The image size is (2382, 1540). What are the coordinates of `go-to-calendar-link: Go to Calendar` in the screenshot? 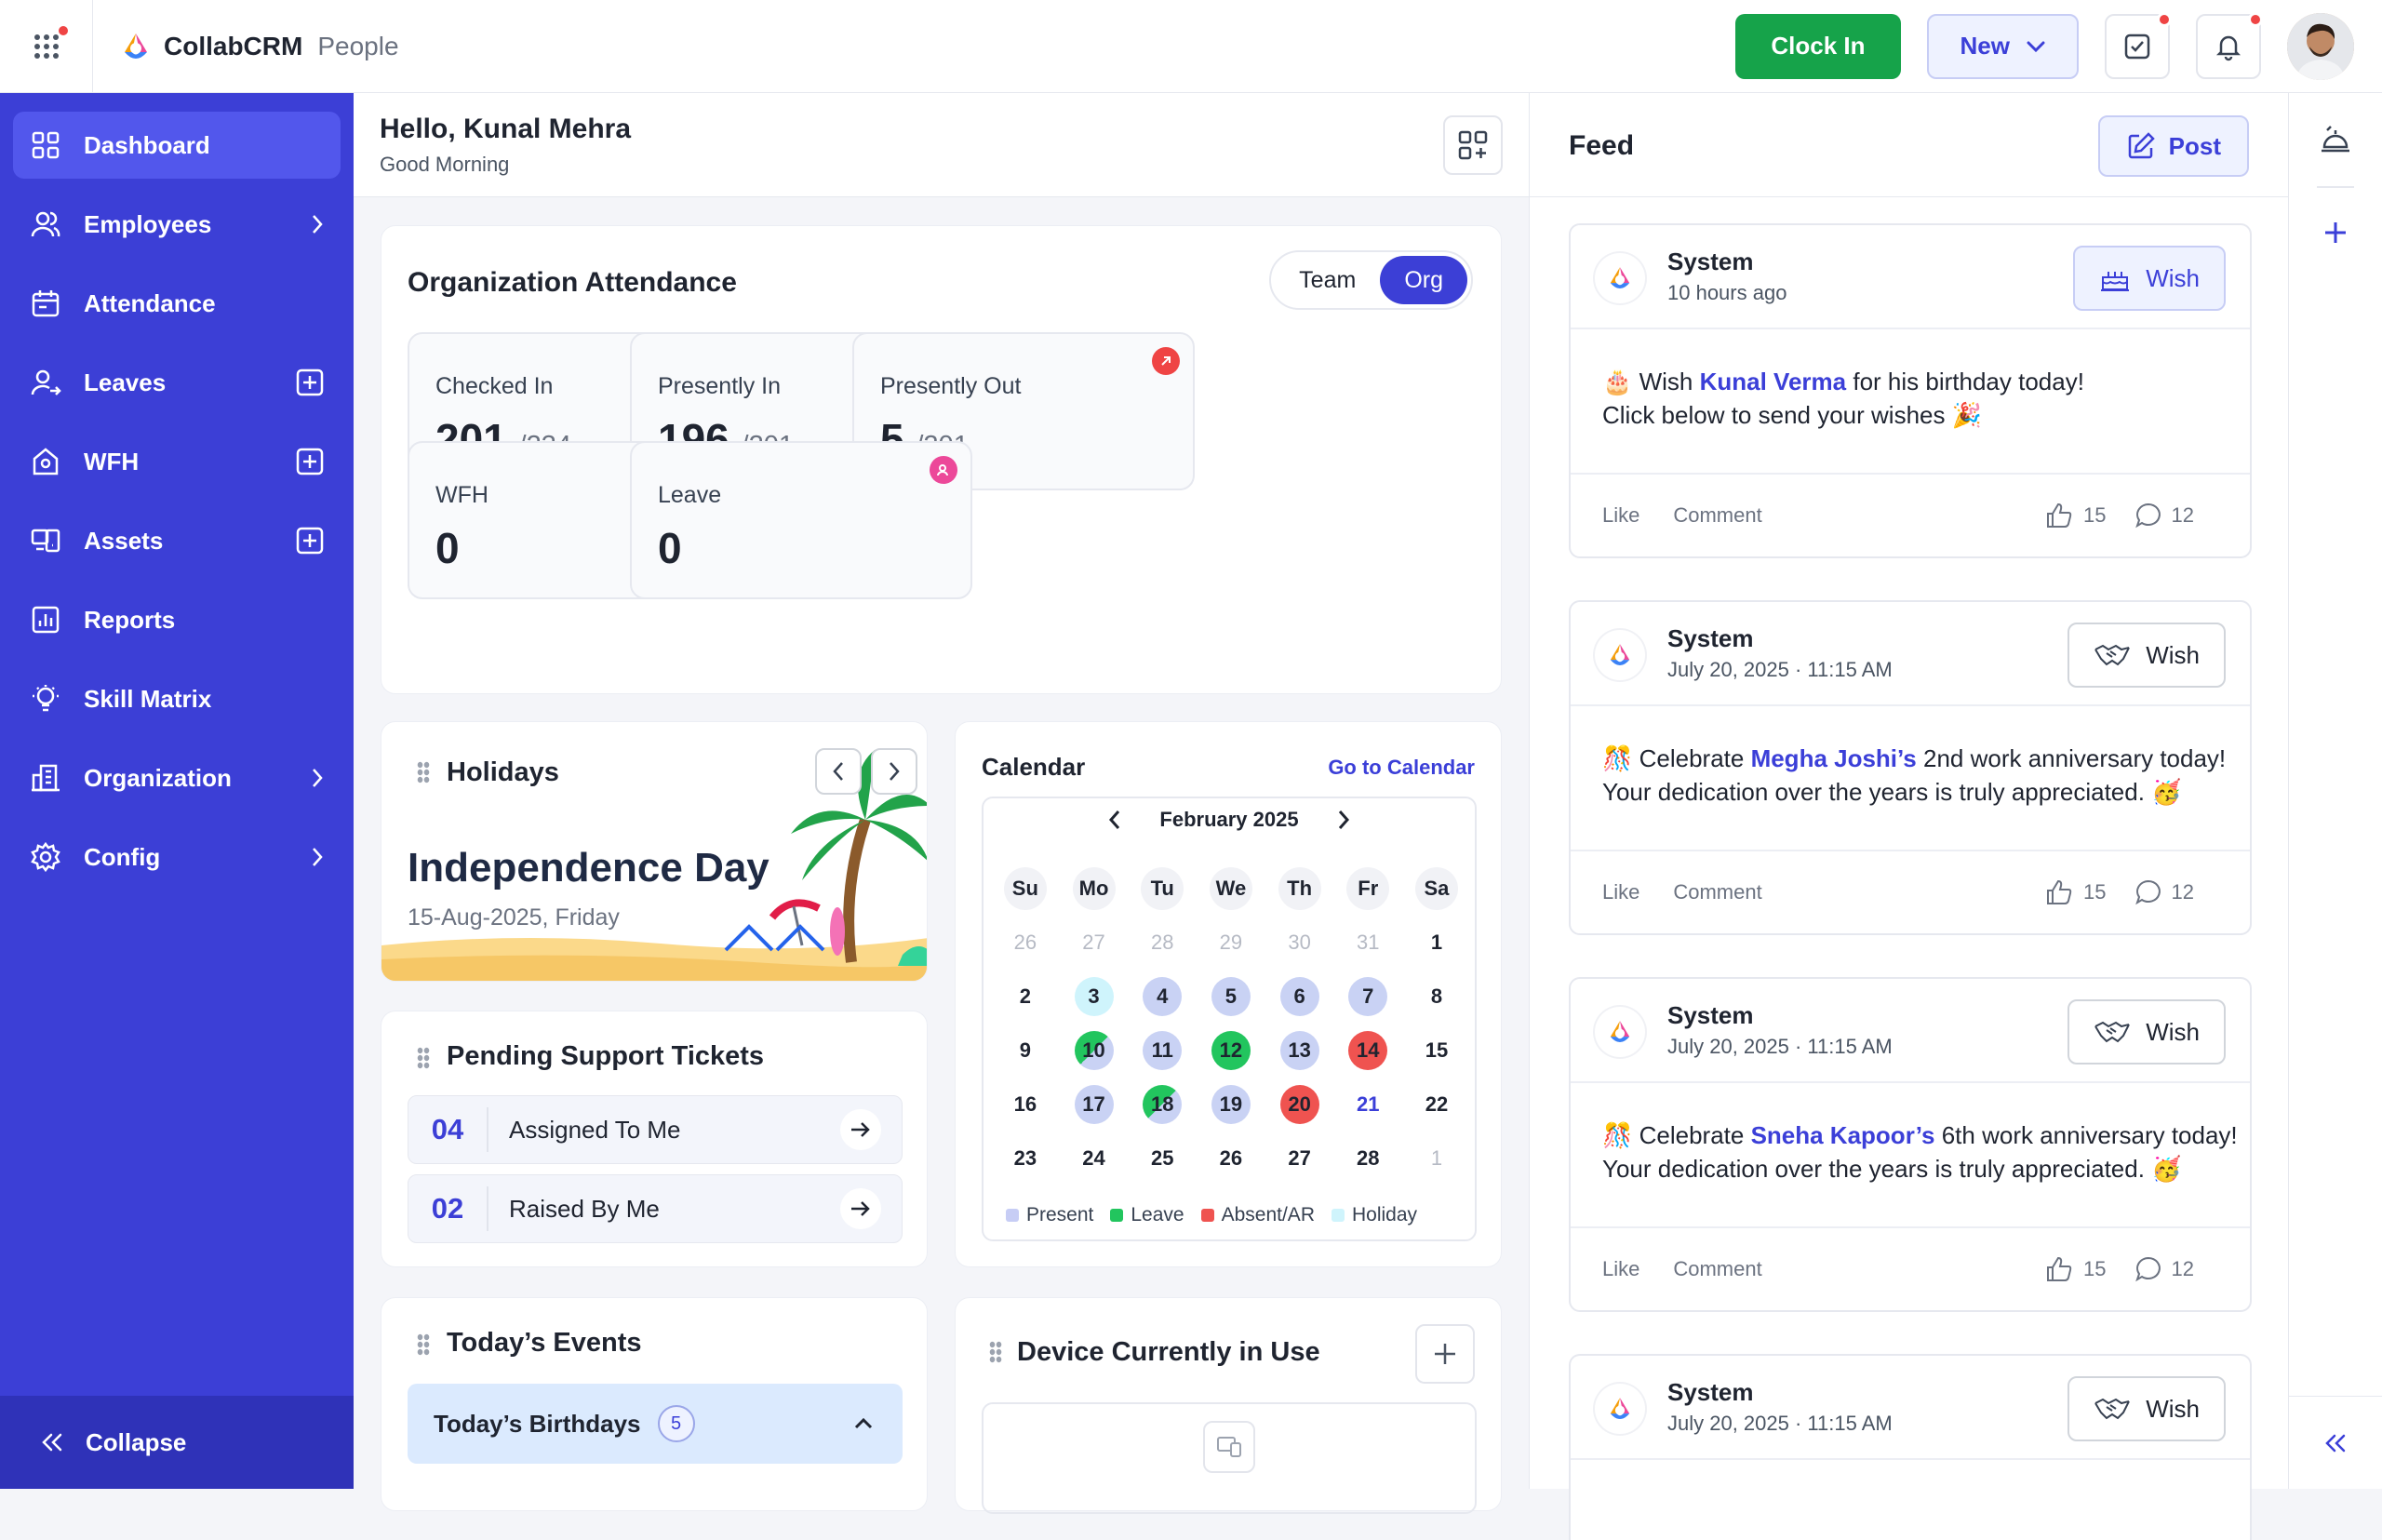 It's located at (1401, 768).